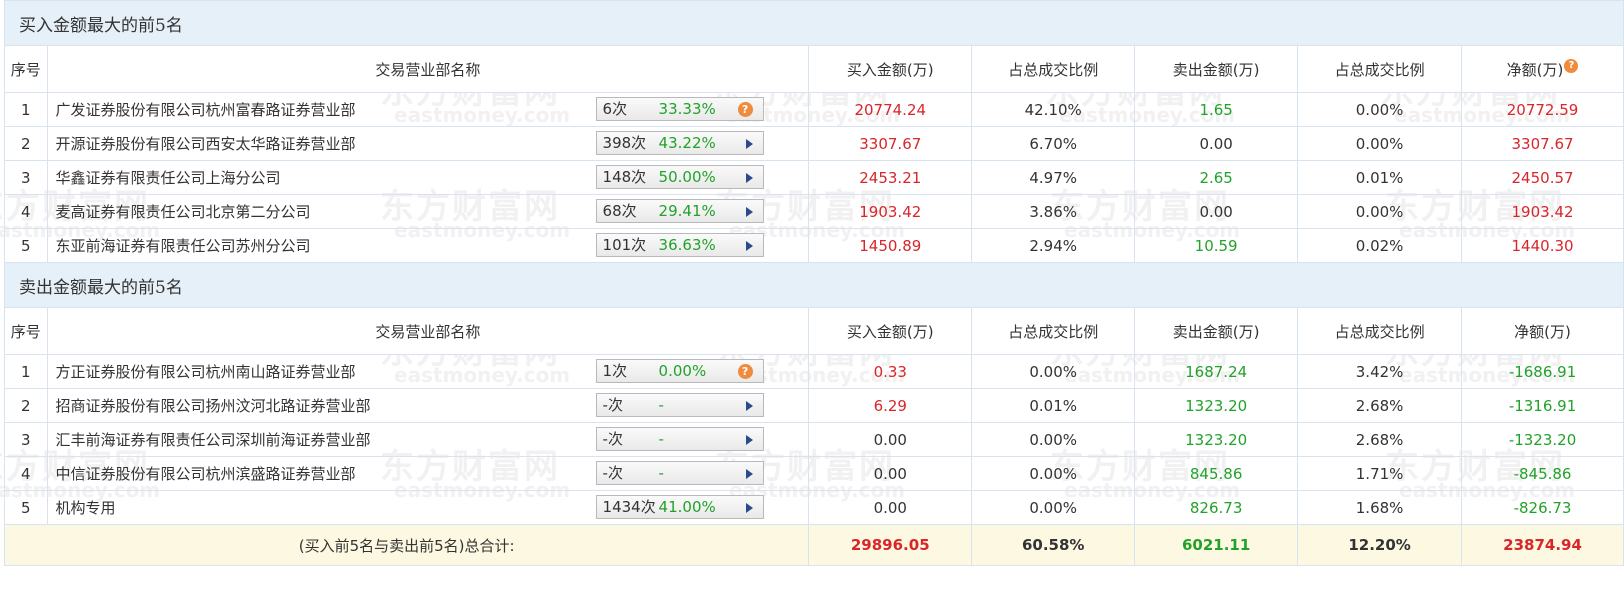 The width and height of the screenshot is (1624, 598). I want to click on branch-name: 招商证券股份有限公司扬州汶河北路证券营业部, so click(213, 405).